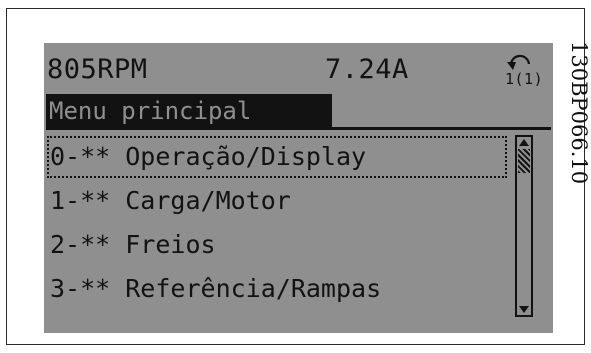 The width and height of the screenshot is (591, 353). What do you see at coordinates (277, 157) in the screenshot?
I see `menu-item-operation-display: 0-** Operação/Display` at bounding box center [277, 157].